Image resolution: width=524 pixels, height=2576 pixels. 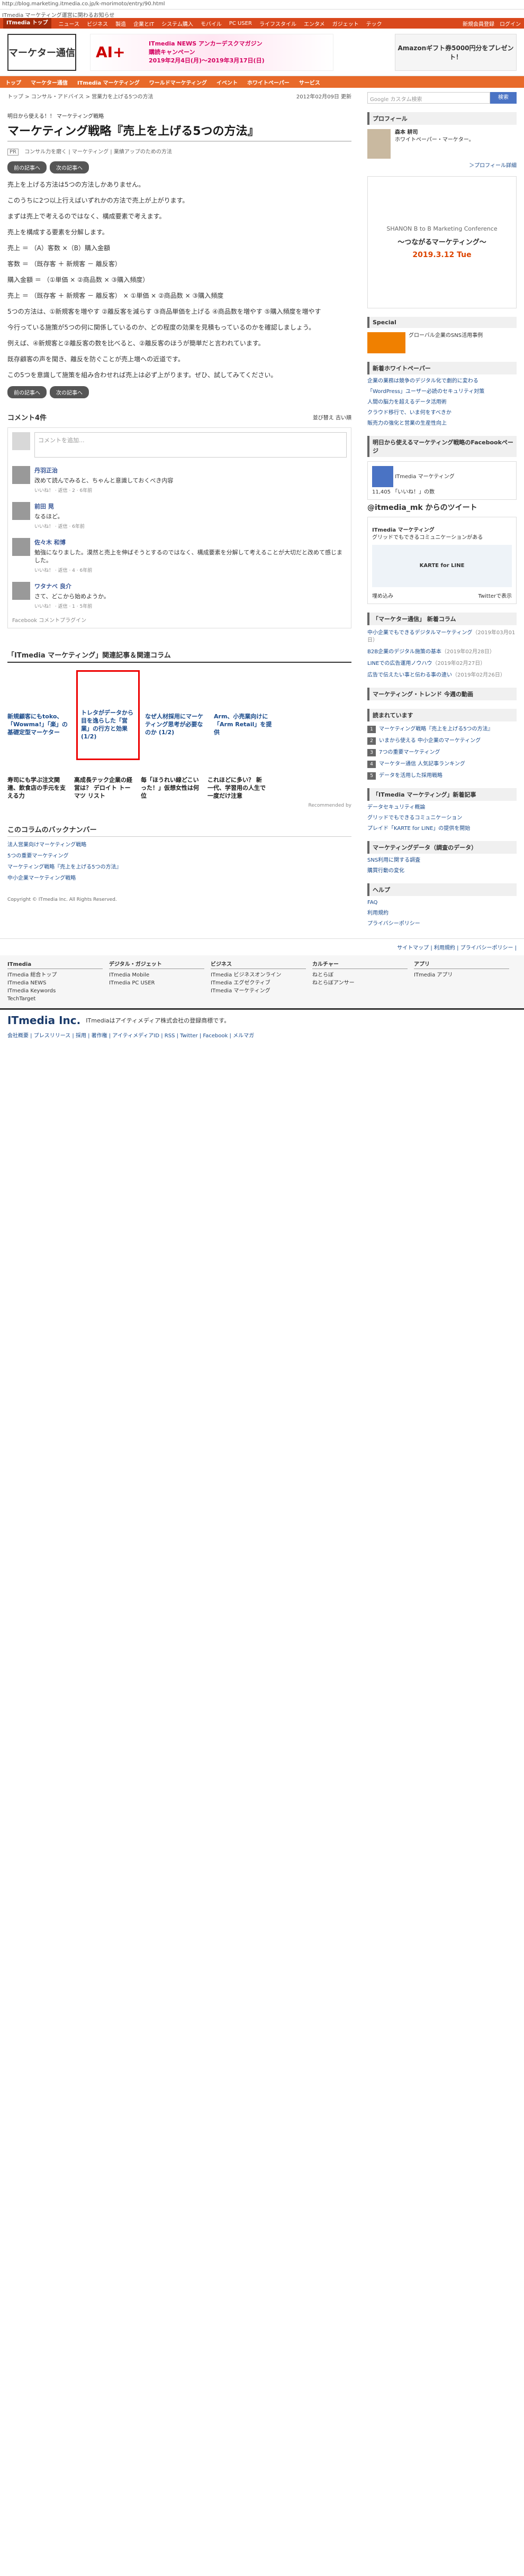 What do you see at coordinates (170, 788) in the screenshot?
I see `recommended-card: 毎「ほうれい線どこいった！」仮想女性は何位` at bounding box center [170, 788].